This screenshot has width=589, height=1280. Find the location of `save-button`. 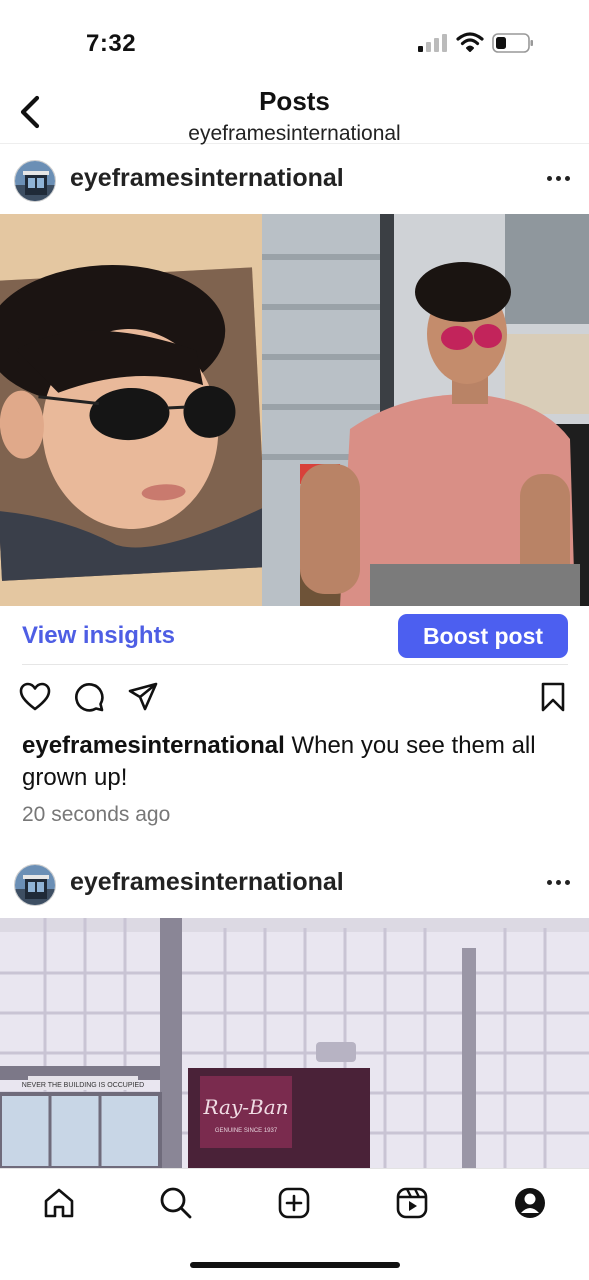

save-button is located at coordinates (553, 697).